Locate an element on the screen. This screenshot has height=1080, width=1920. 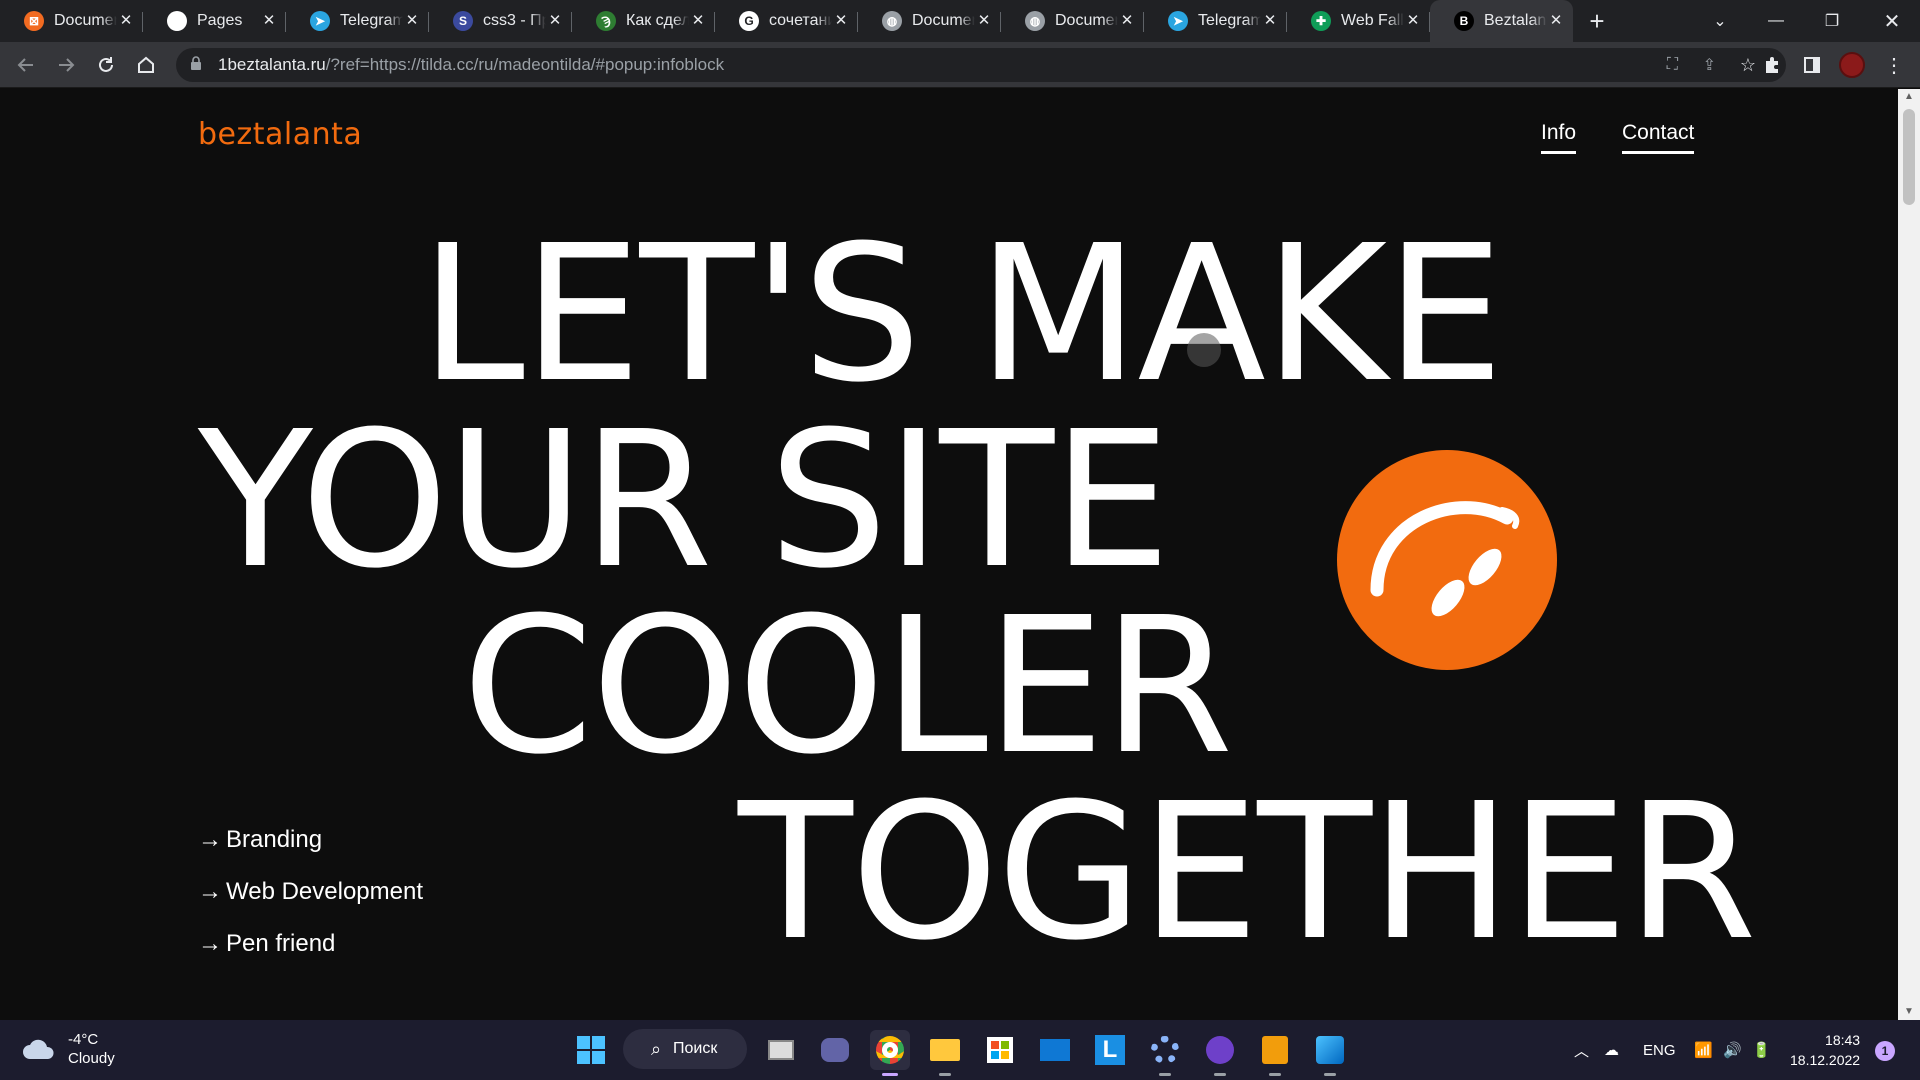
wifi-icon: 📶 is located at coordinates (1703, 1050).